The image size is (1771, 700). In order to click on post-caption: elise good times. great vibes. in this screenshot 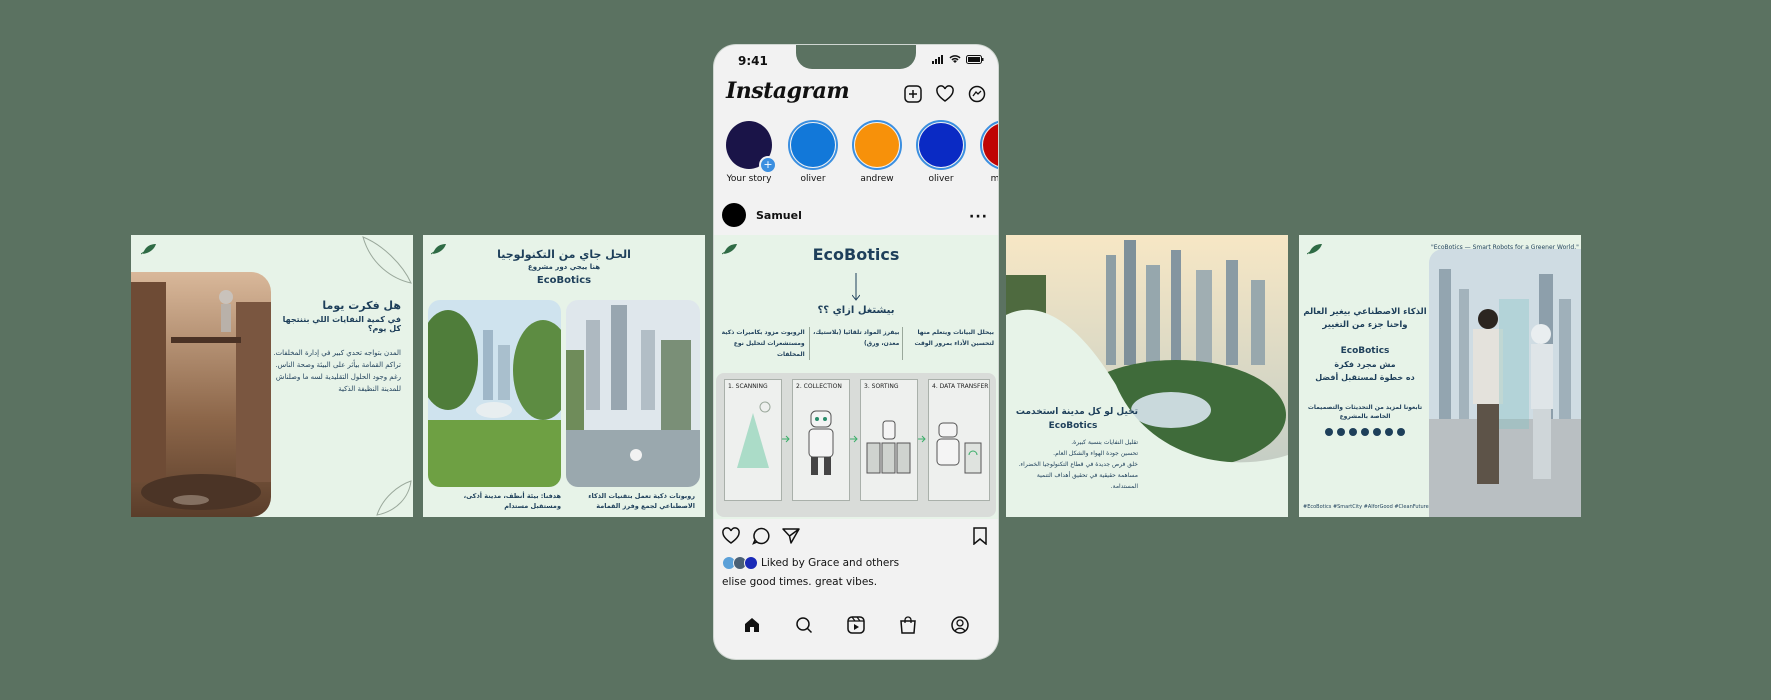, I will do `click(800, 582)`.